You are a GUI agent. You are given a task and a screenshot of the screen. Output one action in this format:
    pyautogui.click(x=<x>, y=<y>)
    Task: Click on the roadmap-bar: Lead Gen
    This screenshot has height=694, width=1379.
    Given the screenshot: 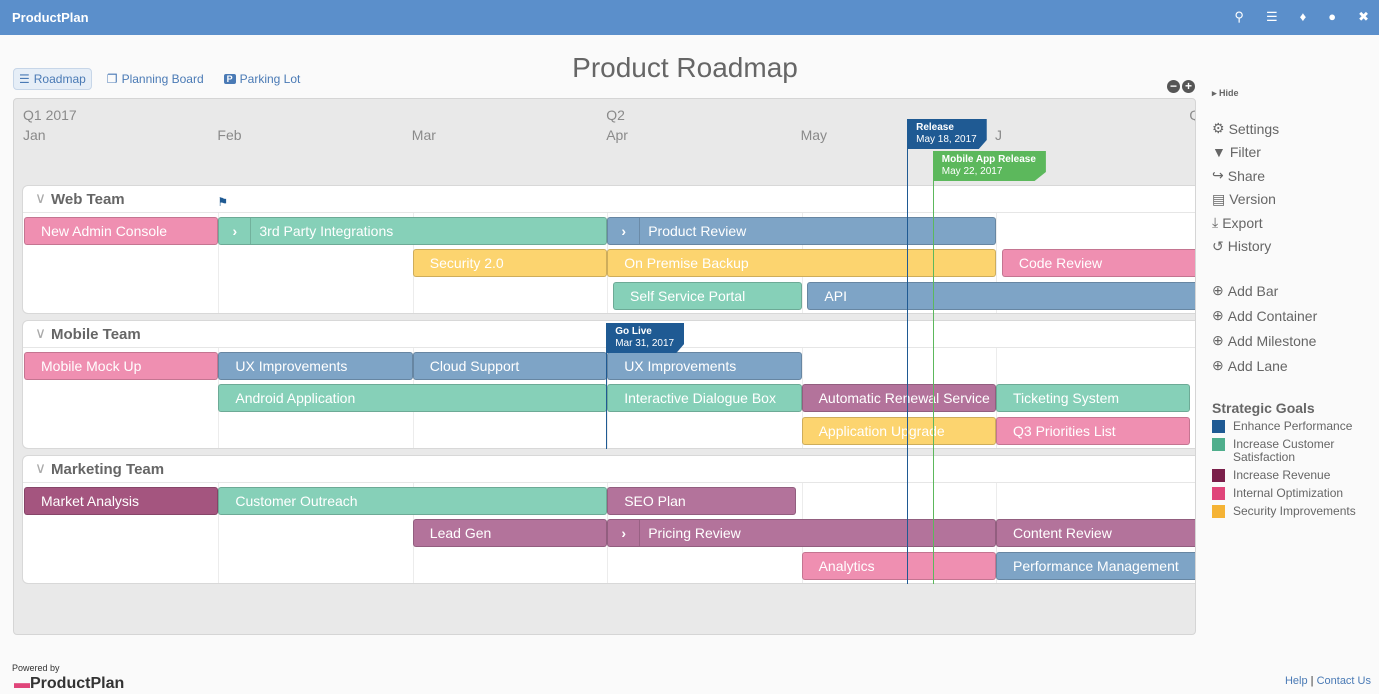 What is the action you would take?
    pyautogui.click(x=510, y=533)
    